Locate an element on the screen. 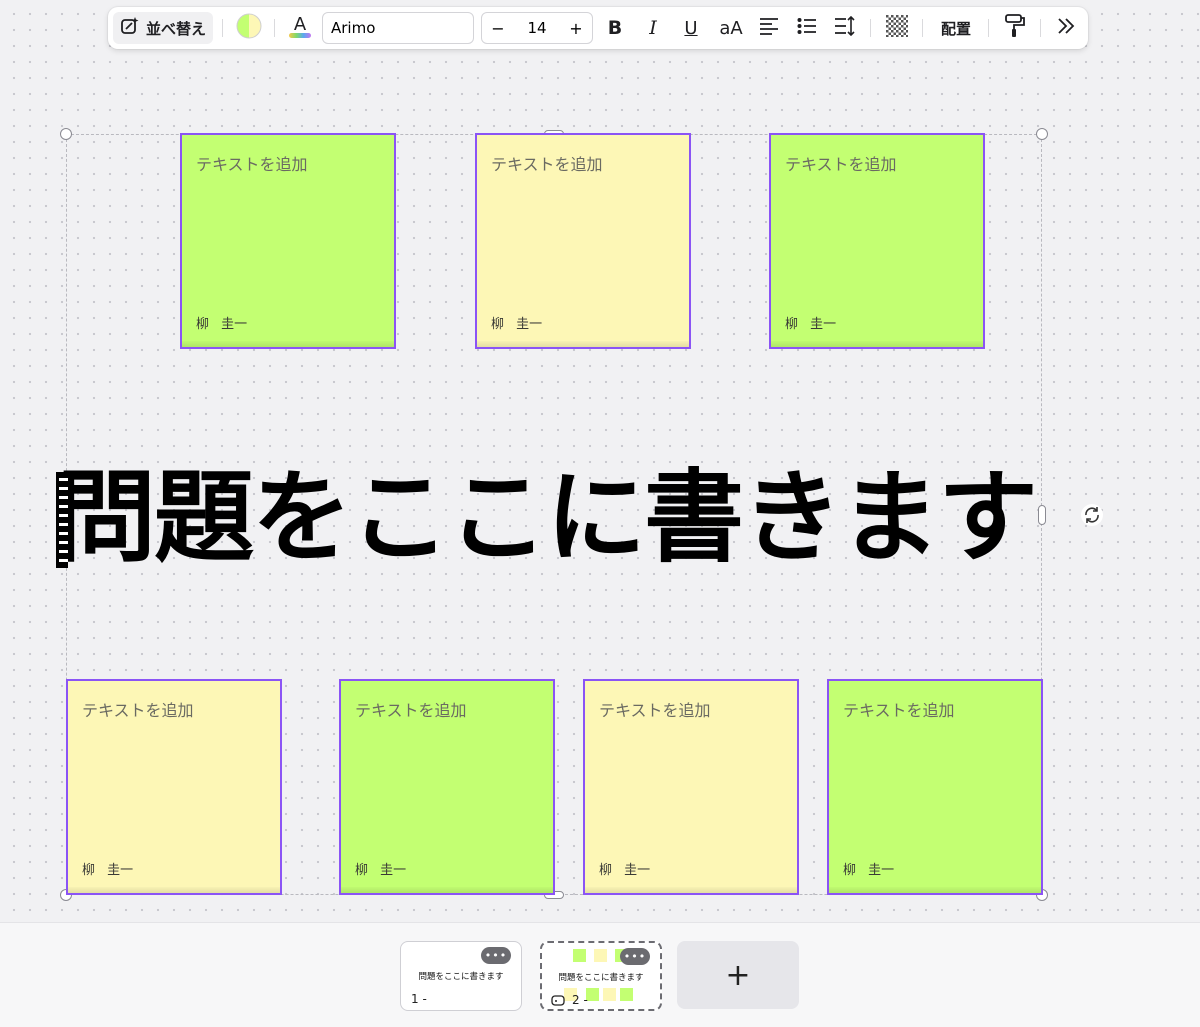  font-family-select: Arimo is located at coordinates (398, 28).